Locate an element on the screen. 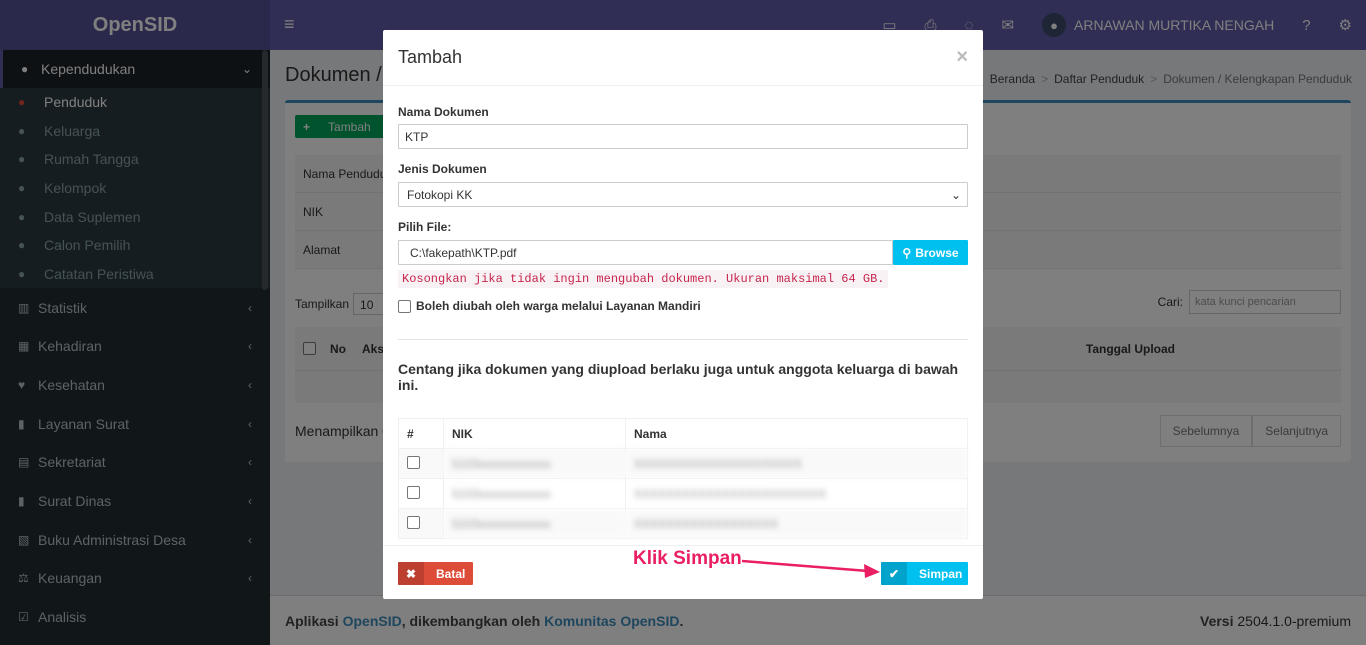  save-button: ✔ Simpan is located at coordinates (924, 573).